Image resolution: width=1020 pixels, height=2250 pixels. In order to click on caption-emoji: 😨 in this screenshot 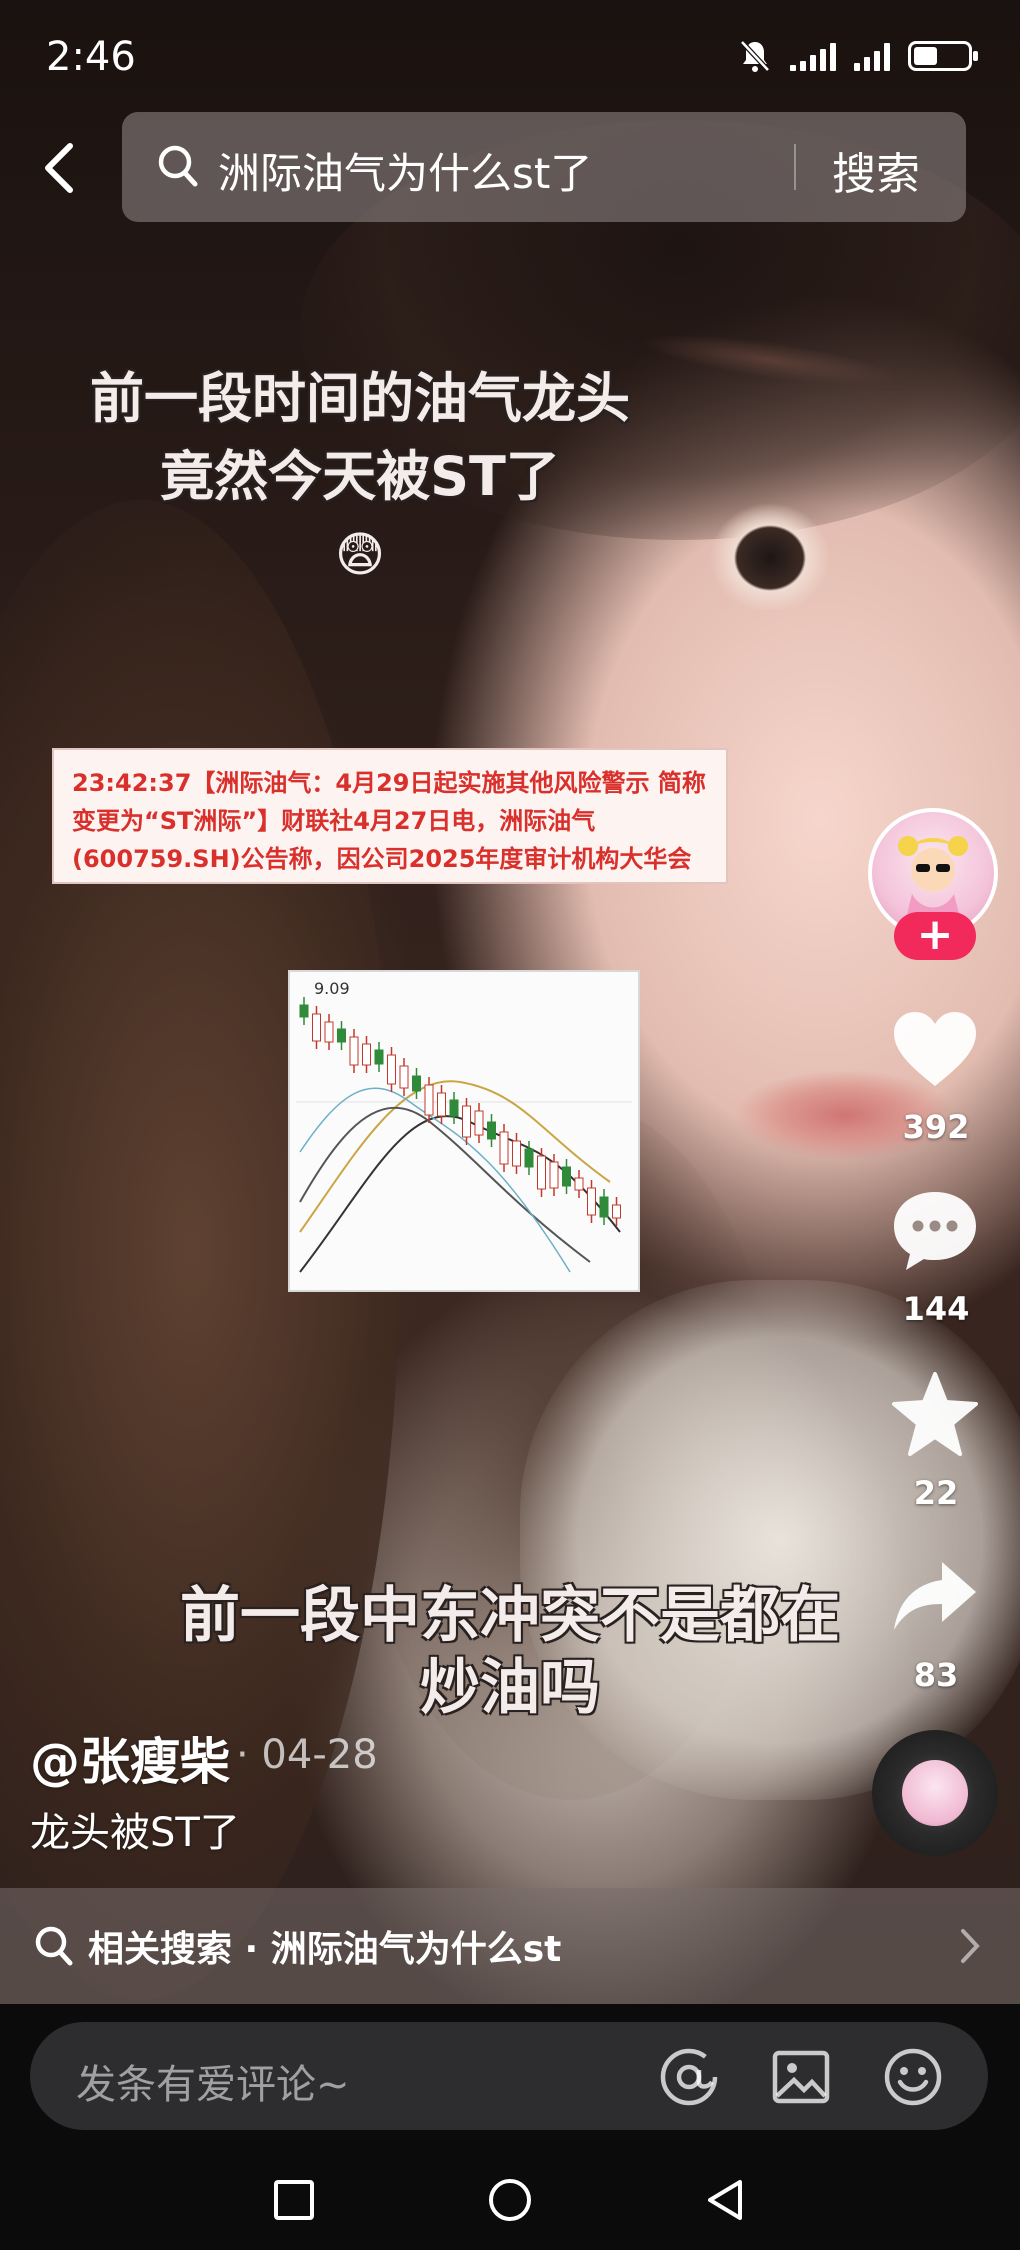, I will do `click(360, 555)`.